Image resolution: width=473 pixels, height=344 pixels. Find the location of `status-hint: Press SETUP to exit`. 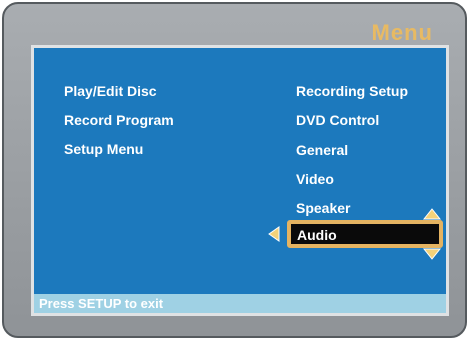

status-hint: Press SETUP to exit is located at coordinates (101, 303).